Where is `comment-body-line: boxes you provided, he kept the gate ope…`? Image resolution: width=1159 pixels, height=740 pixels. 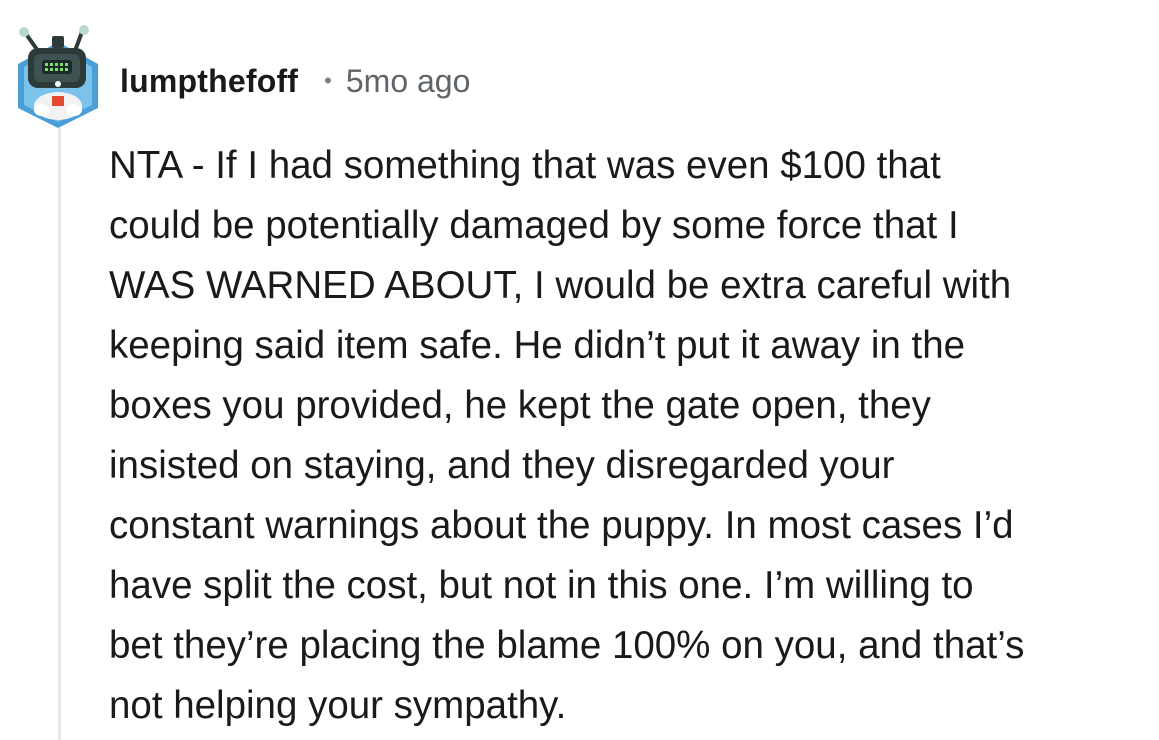 comment-body-line: boxes you provided, he kept the gate ope… is located at coordinates (520, 405).